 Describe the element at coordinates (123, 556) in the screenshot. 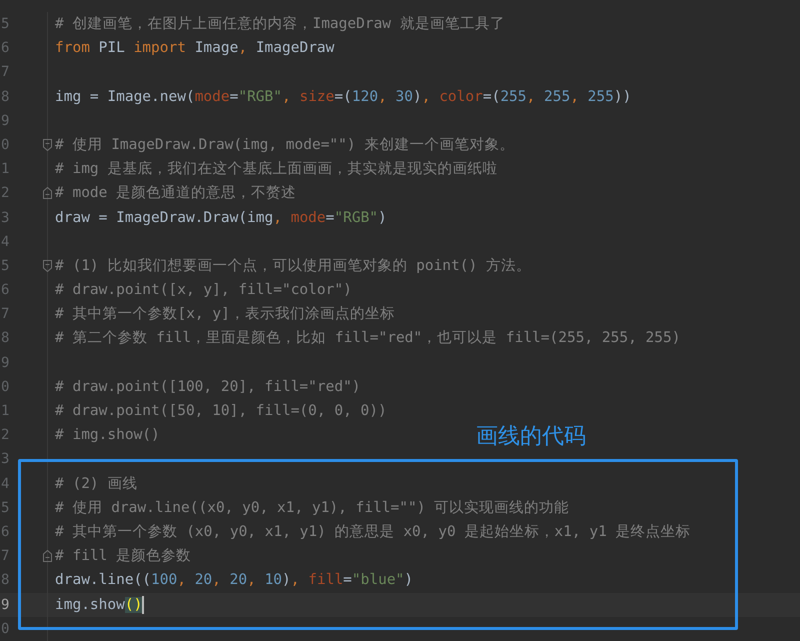

I see `code-comment: # fill 是颜色参数` at that location.